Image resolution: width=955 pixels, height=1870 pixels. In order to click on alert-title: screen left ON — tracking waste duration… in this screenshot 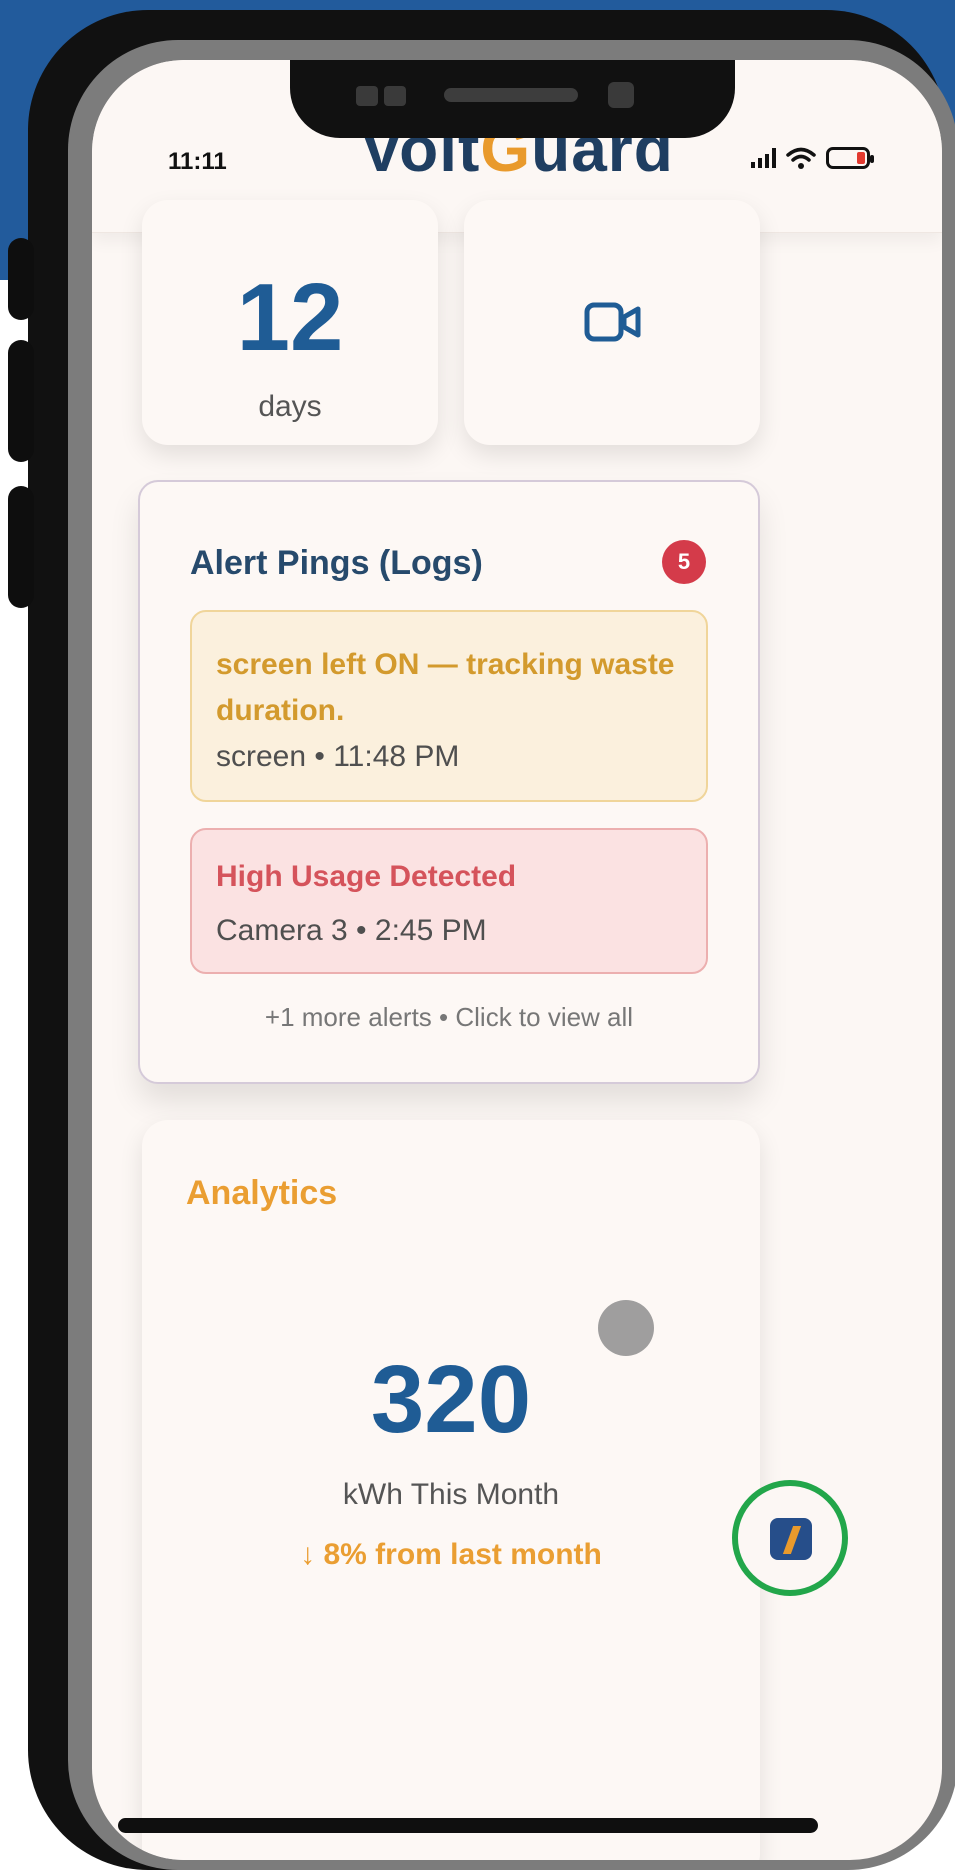, I will do `click(445, 687)`.